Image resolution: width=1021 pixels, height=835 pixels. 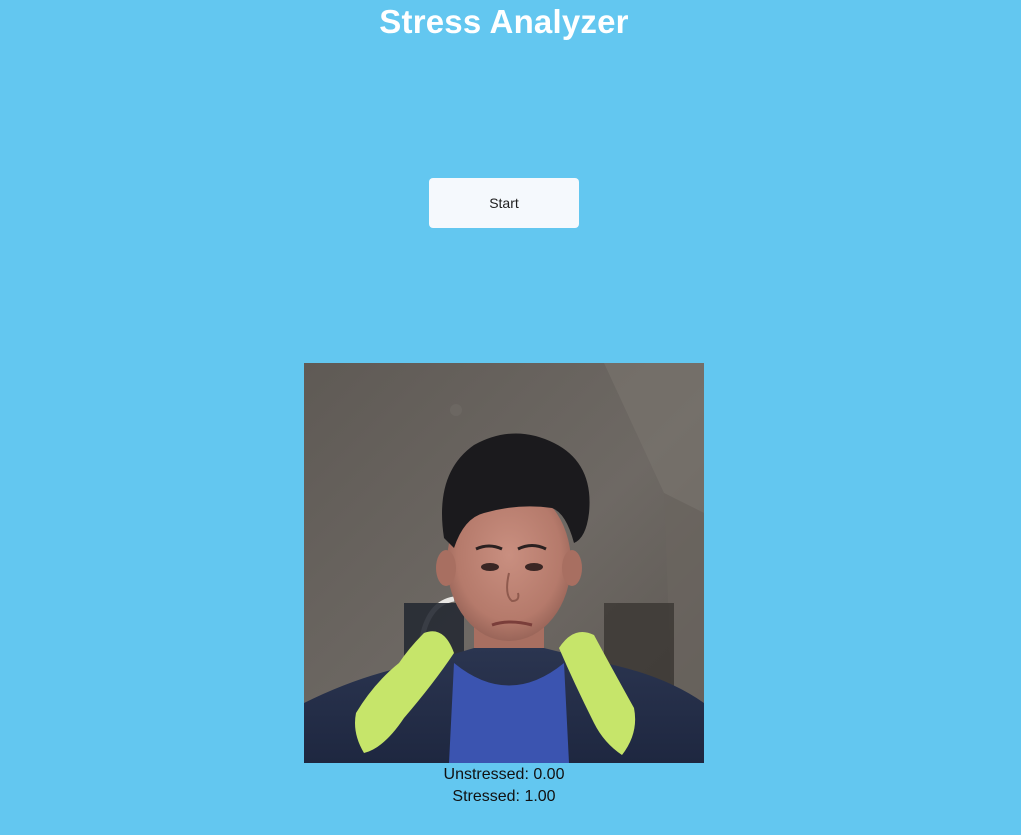 What do you see at coordinates (540, 796) in the screenshot?
I see `stressed-value: 1.00` at bounding box center [540, 796].